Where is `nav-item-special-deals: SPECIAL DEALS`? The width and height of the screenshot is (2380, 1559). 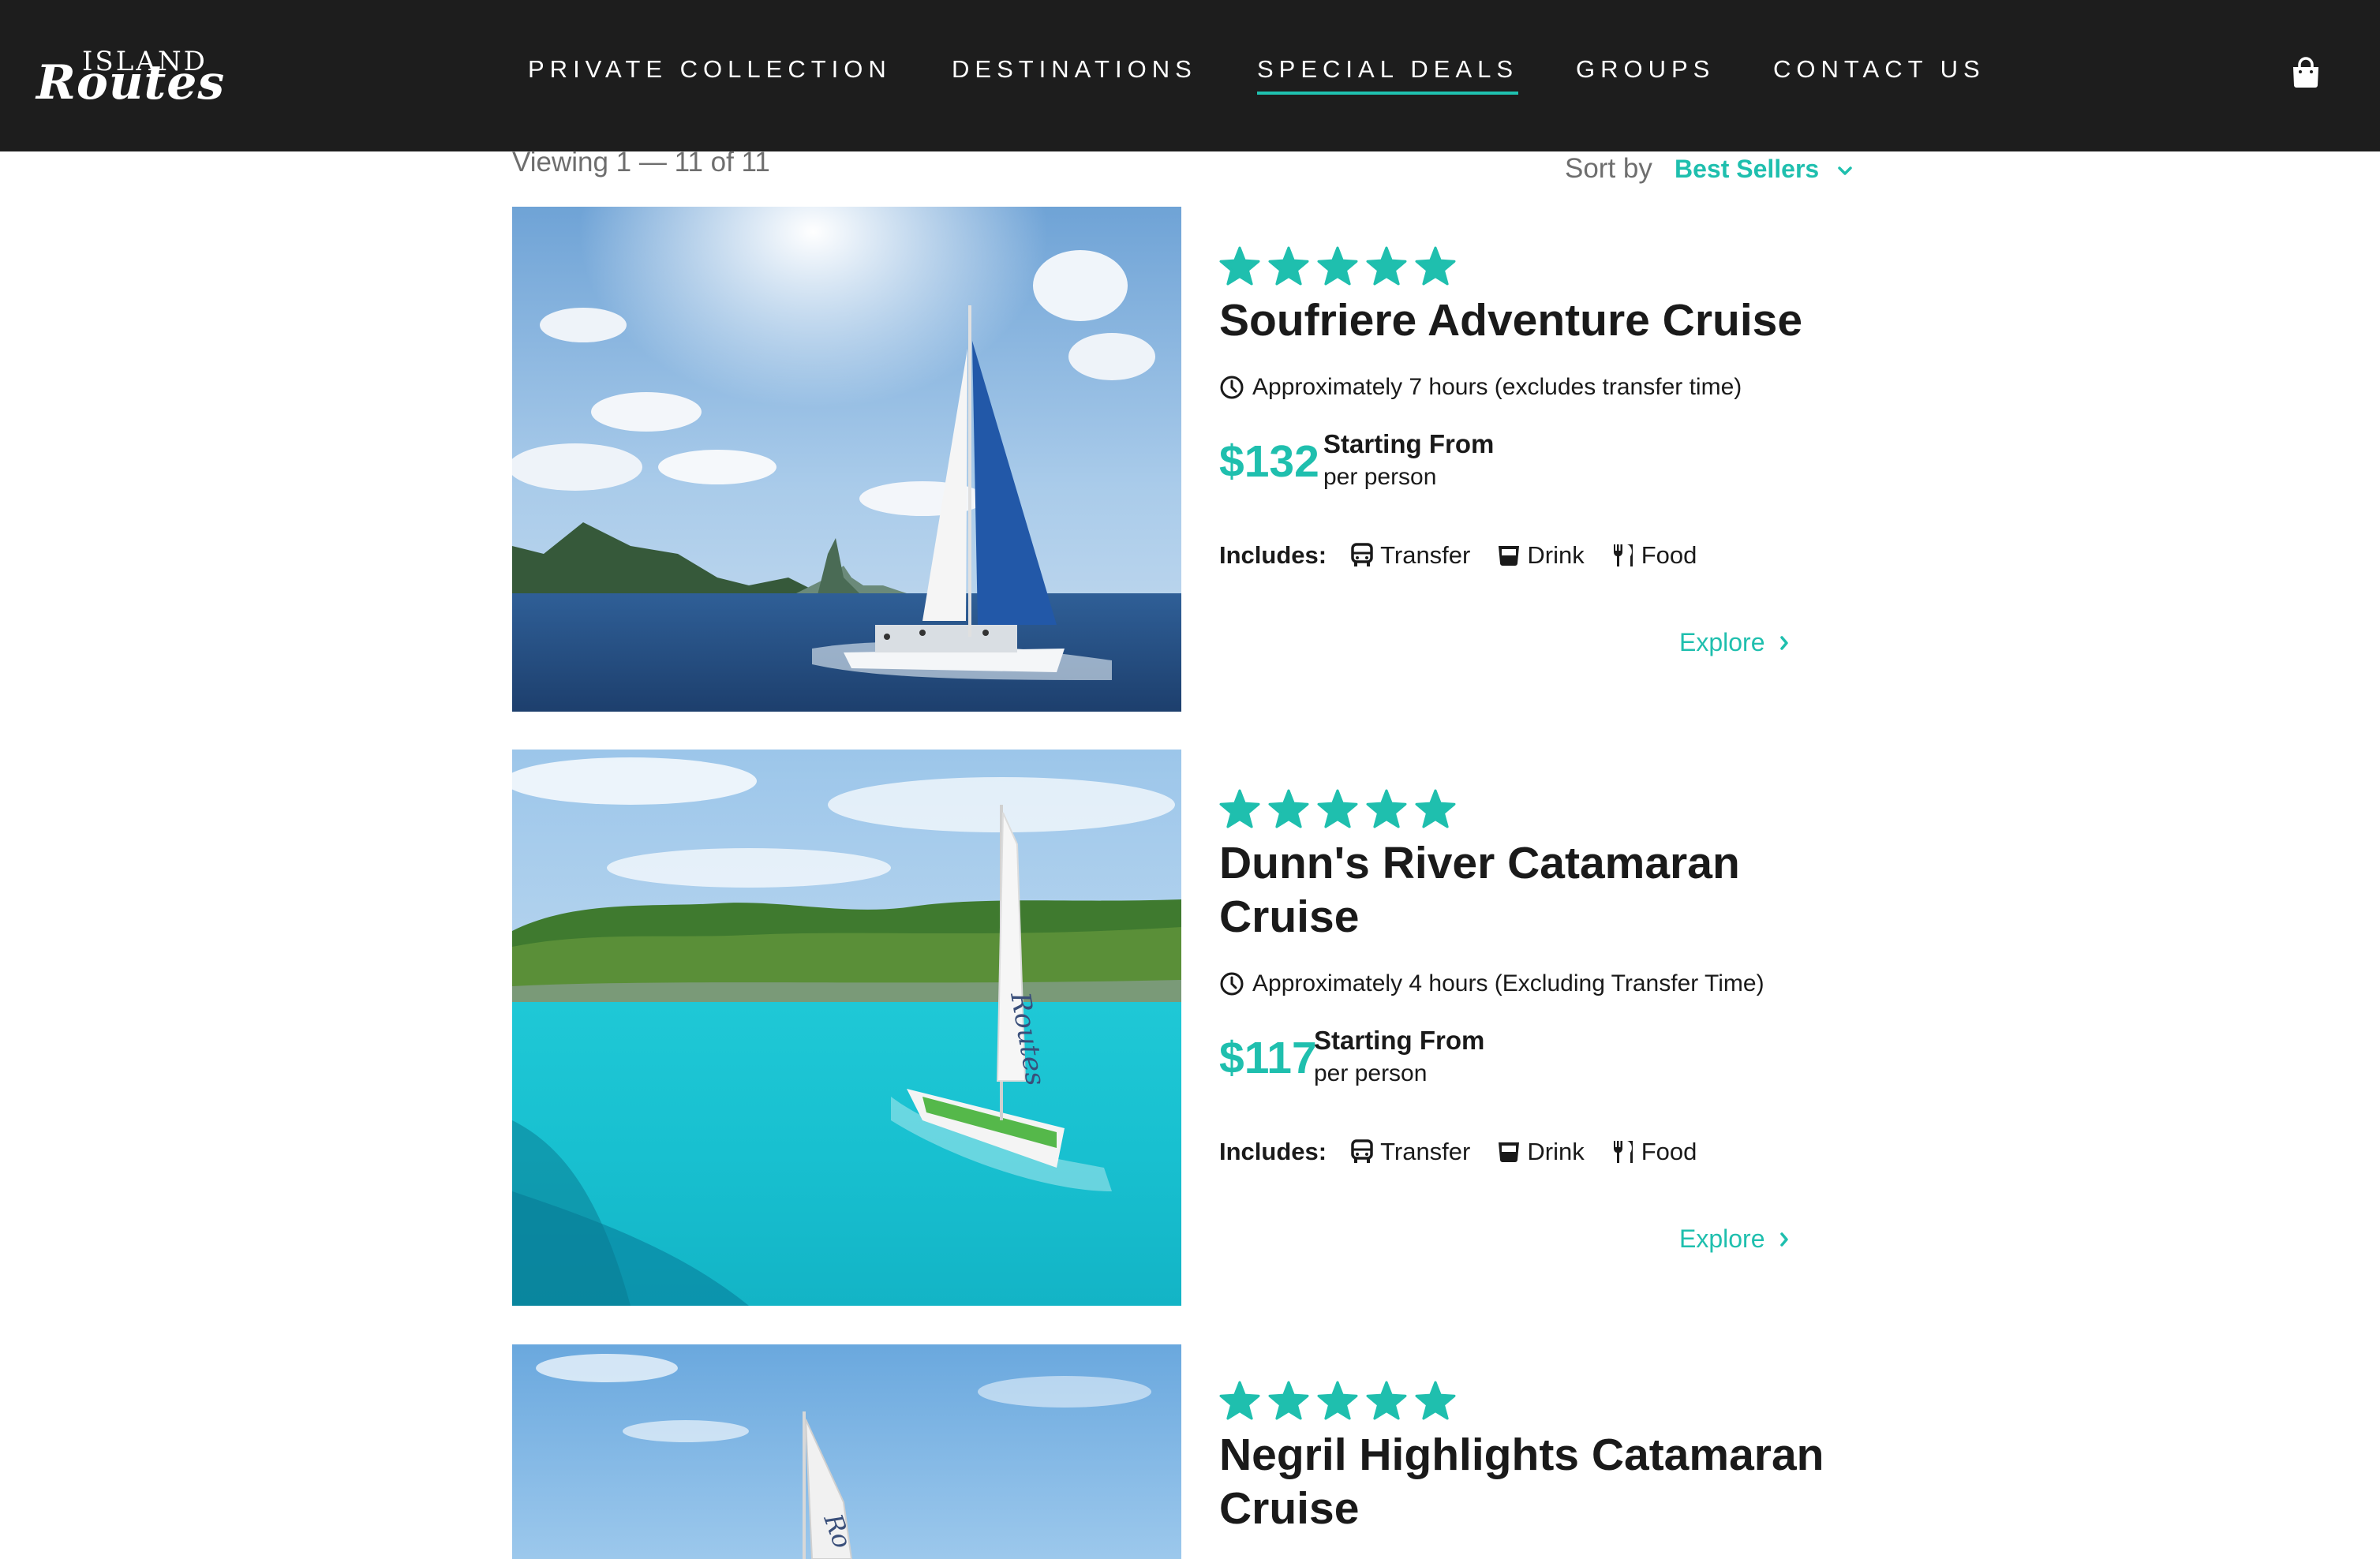
nav-item-special-deals: SPECIAL DEALS is located at coordinates (1388, 75).